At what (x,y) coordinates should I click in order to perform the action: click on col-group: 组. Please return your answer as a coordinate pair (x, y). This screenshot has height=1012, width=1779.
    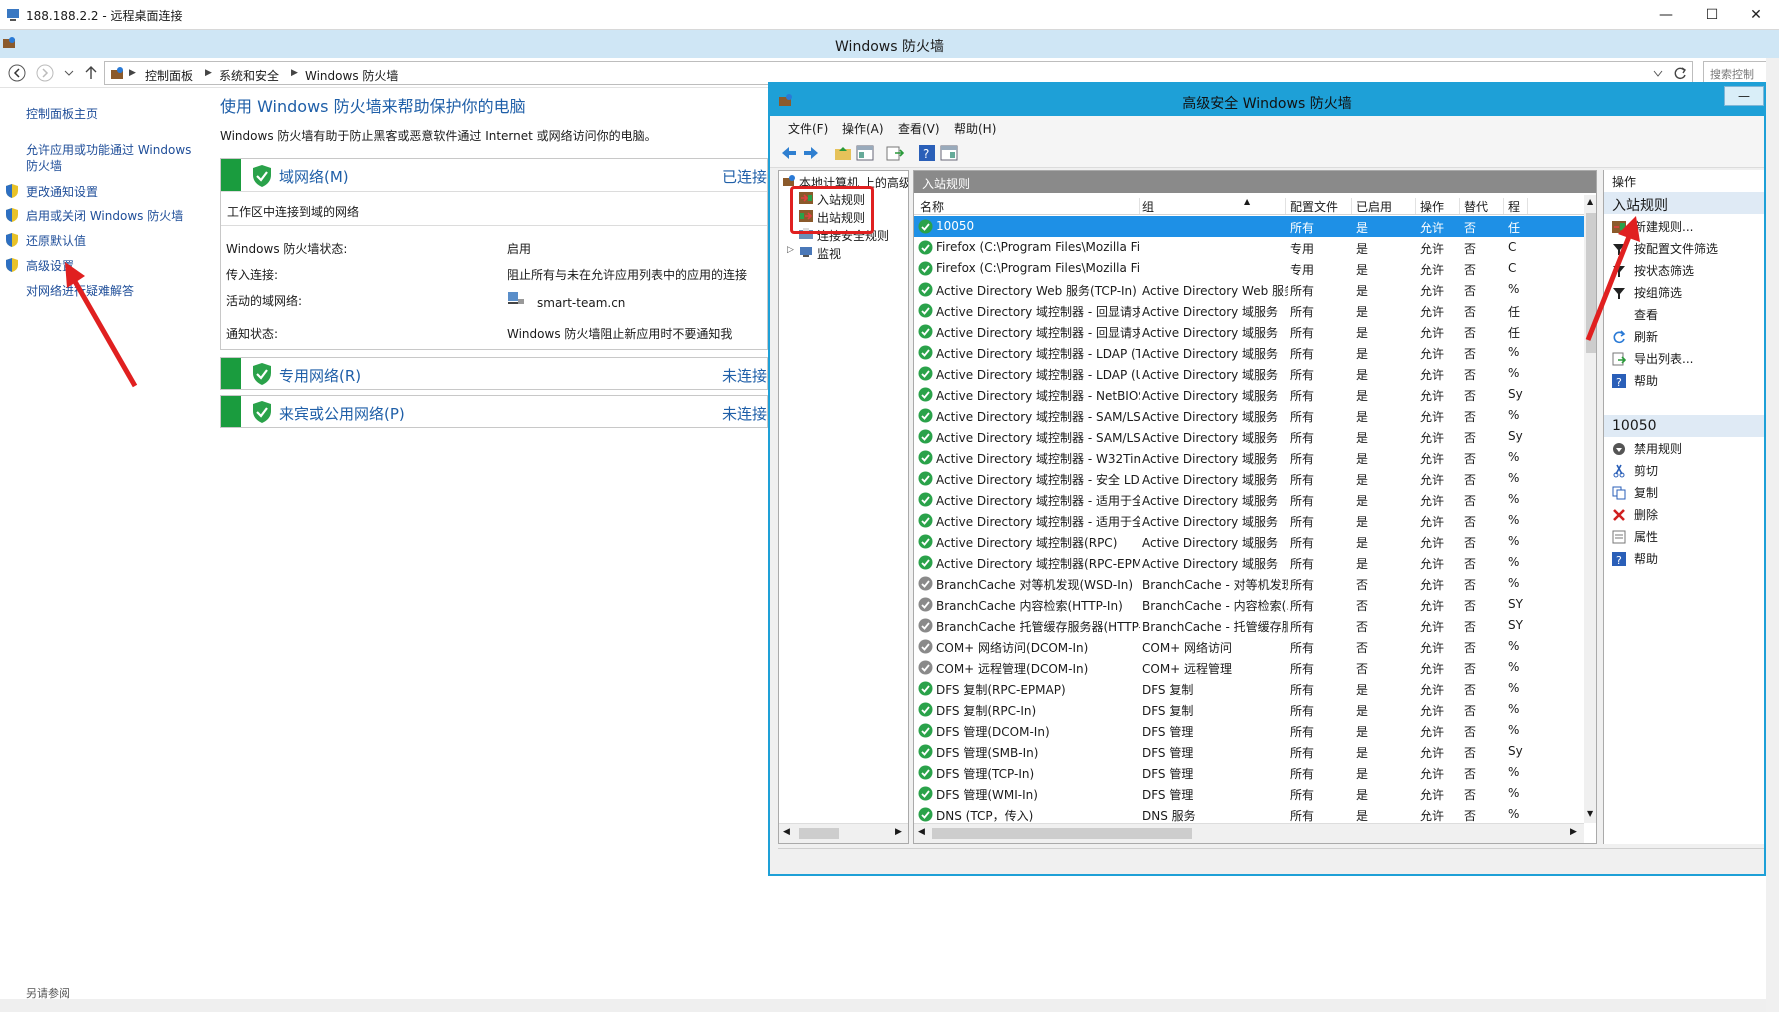
    Looking at the image, I should click on (1214, 206).